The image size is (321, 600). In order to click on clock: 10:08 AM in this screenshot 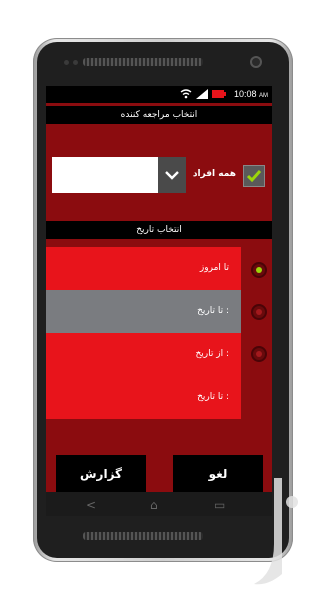, I will do `click(251, 94)`.